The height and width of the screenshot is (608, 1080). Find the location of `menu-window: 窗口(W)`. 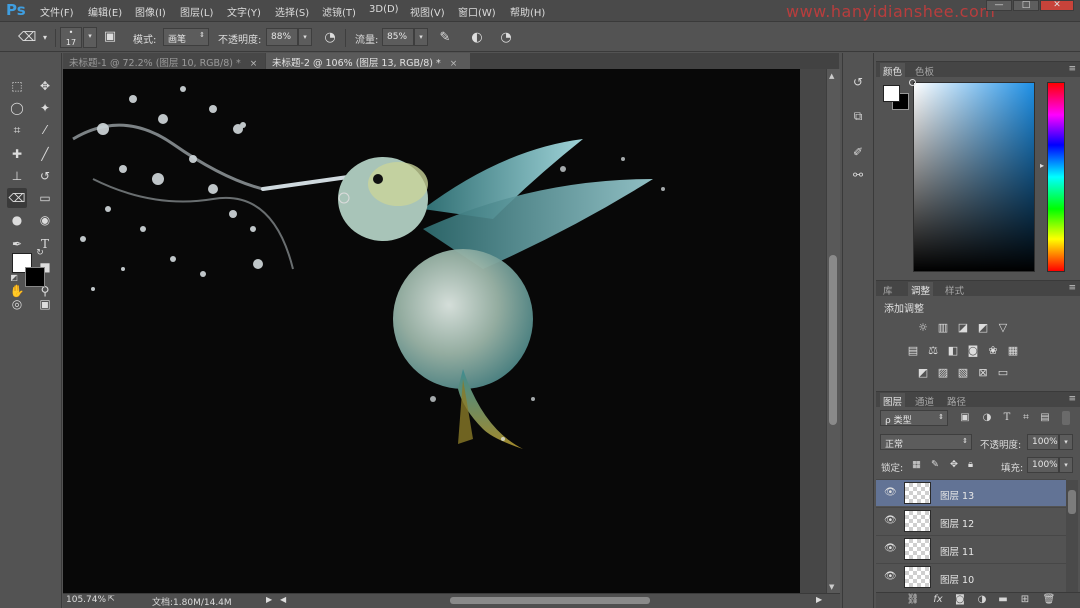

menu-window: 窗口(W) is located at coordinates (477, 11).